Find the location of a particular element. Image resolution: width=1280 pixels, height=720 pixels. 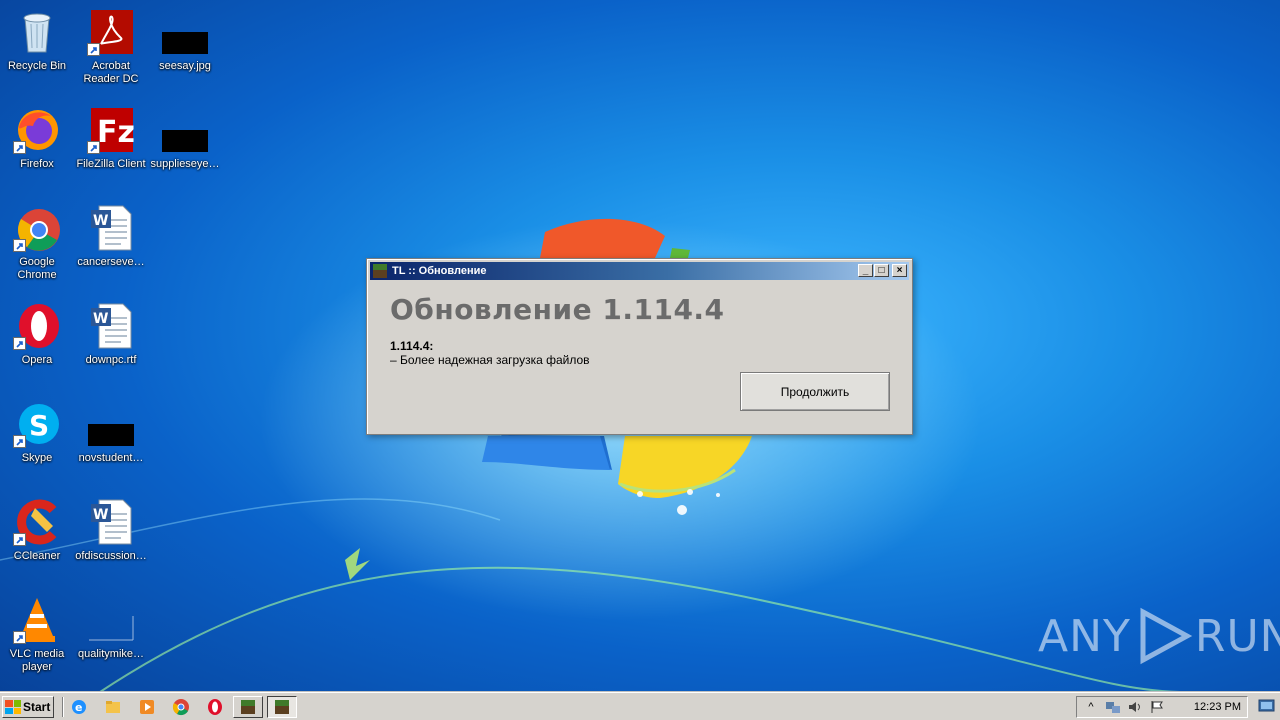

watermark-text-right: RUN is located at coordinates (1237, 636).